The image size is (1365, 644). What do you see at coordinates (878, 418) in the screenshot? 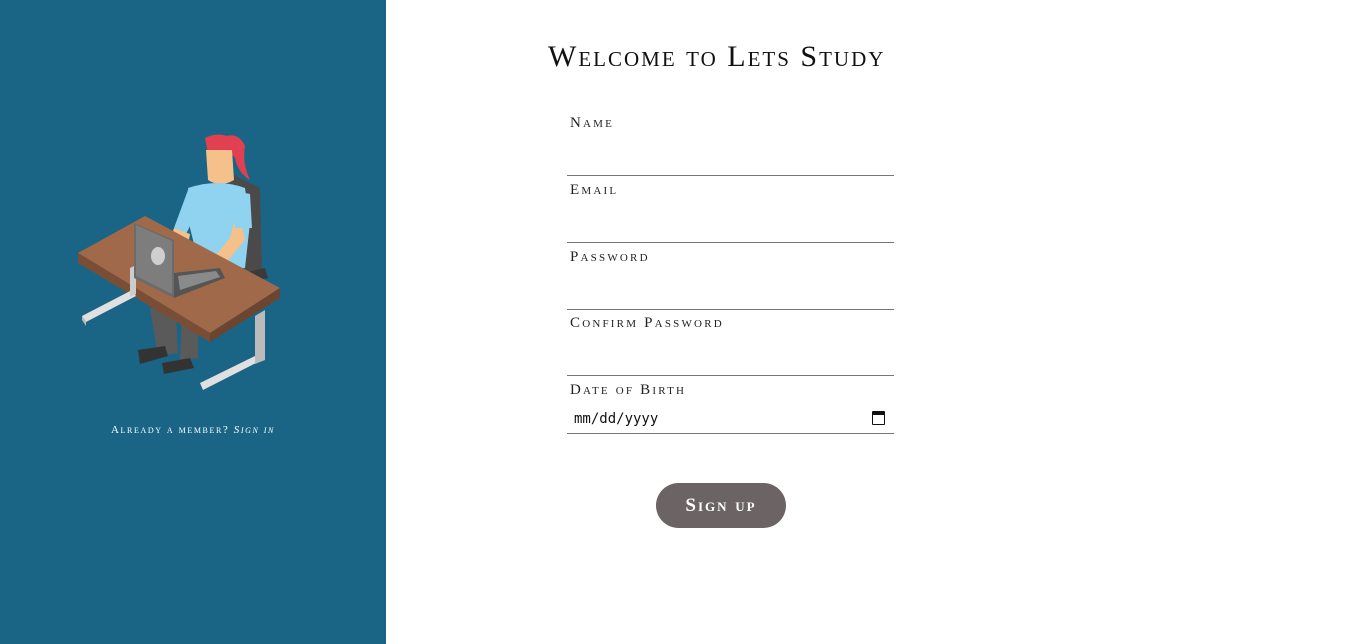
I see `calendar-icon` at bounding box center [878, 418].